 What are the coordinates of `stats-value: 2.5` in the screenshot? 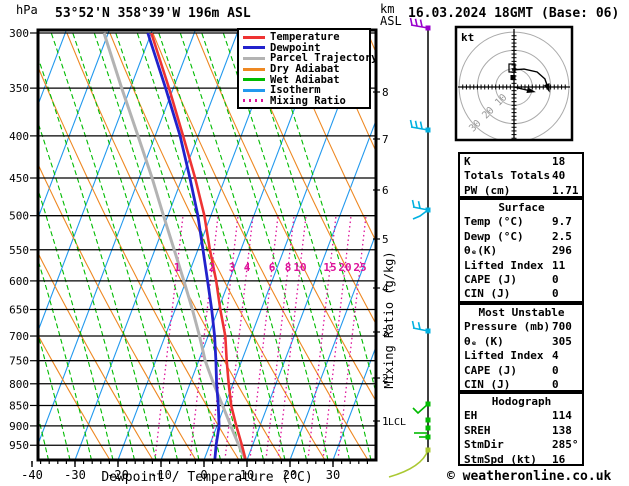 It's located at (562, 236).